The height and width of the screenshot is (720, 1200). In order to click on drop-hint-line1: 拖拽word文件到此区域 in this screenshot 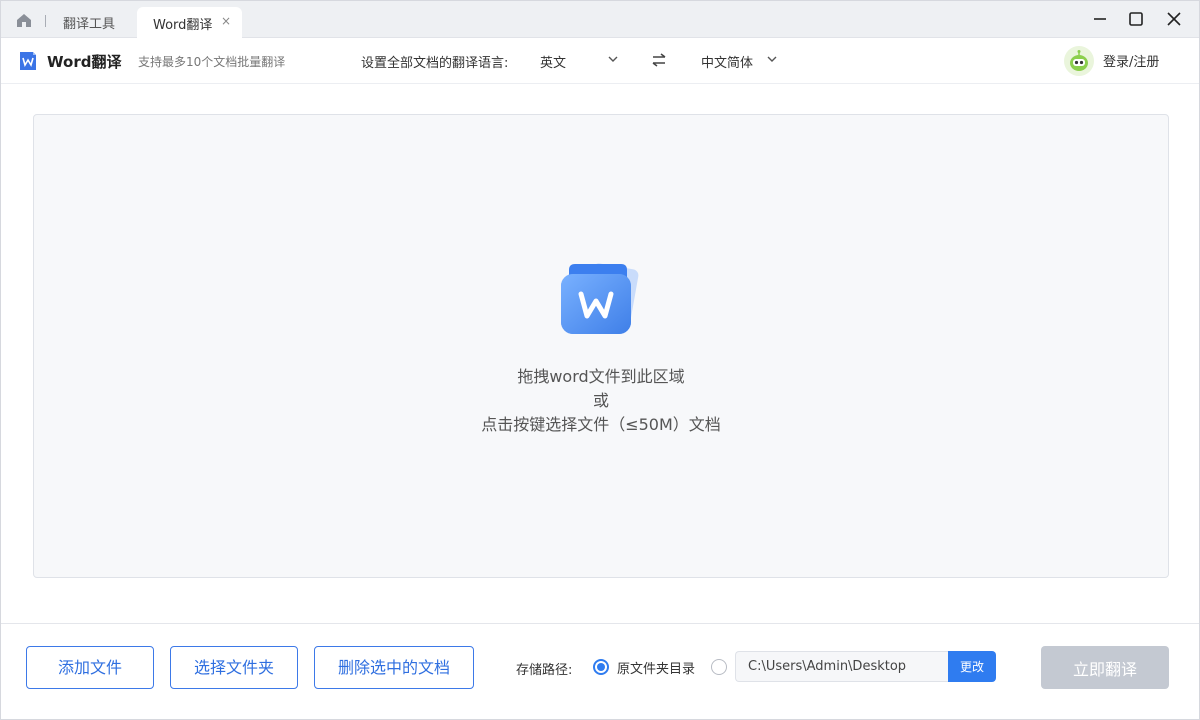, I will do `click(601, 376)`.